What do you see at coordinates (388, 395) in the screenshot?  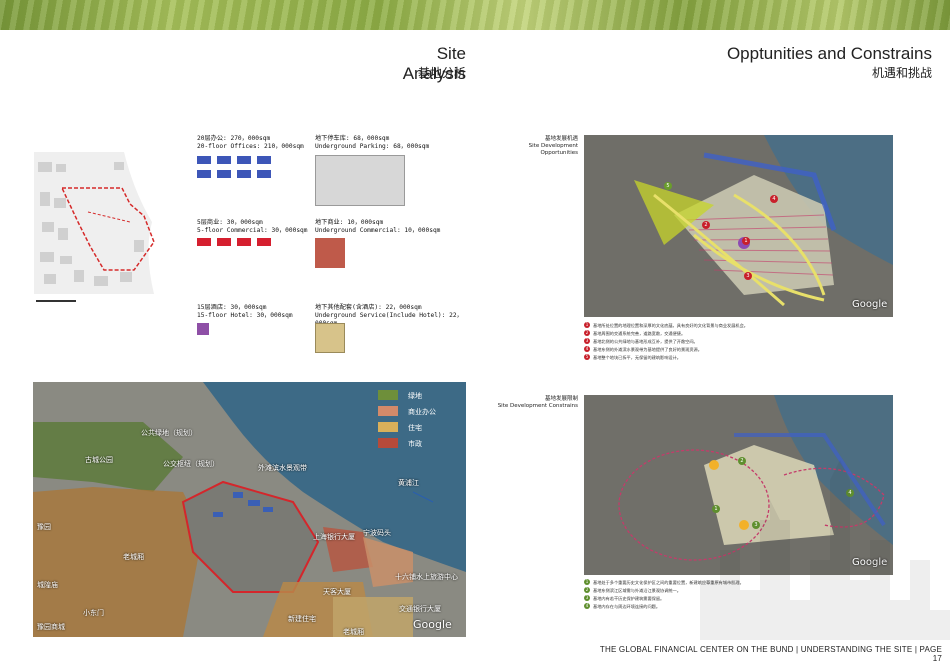 I see `legend-green-swatch` at bounding box center [388, 395].